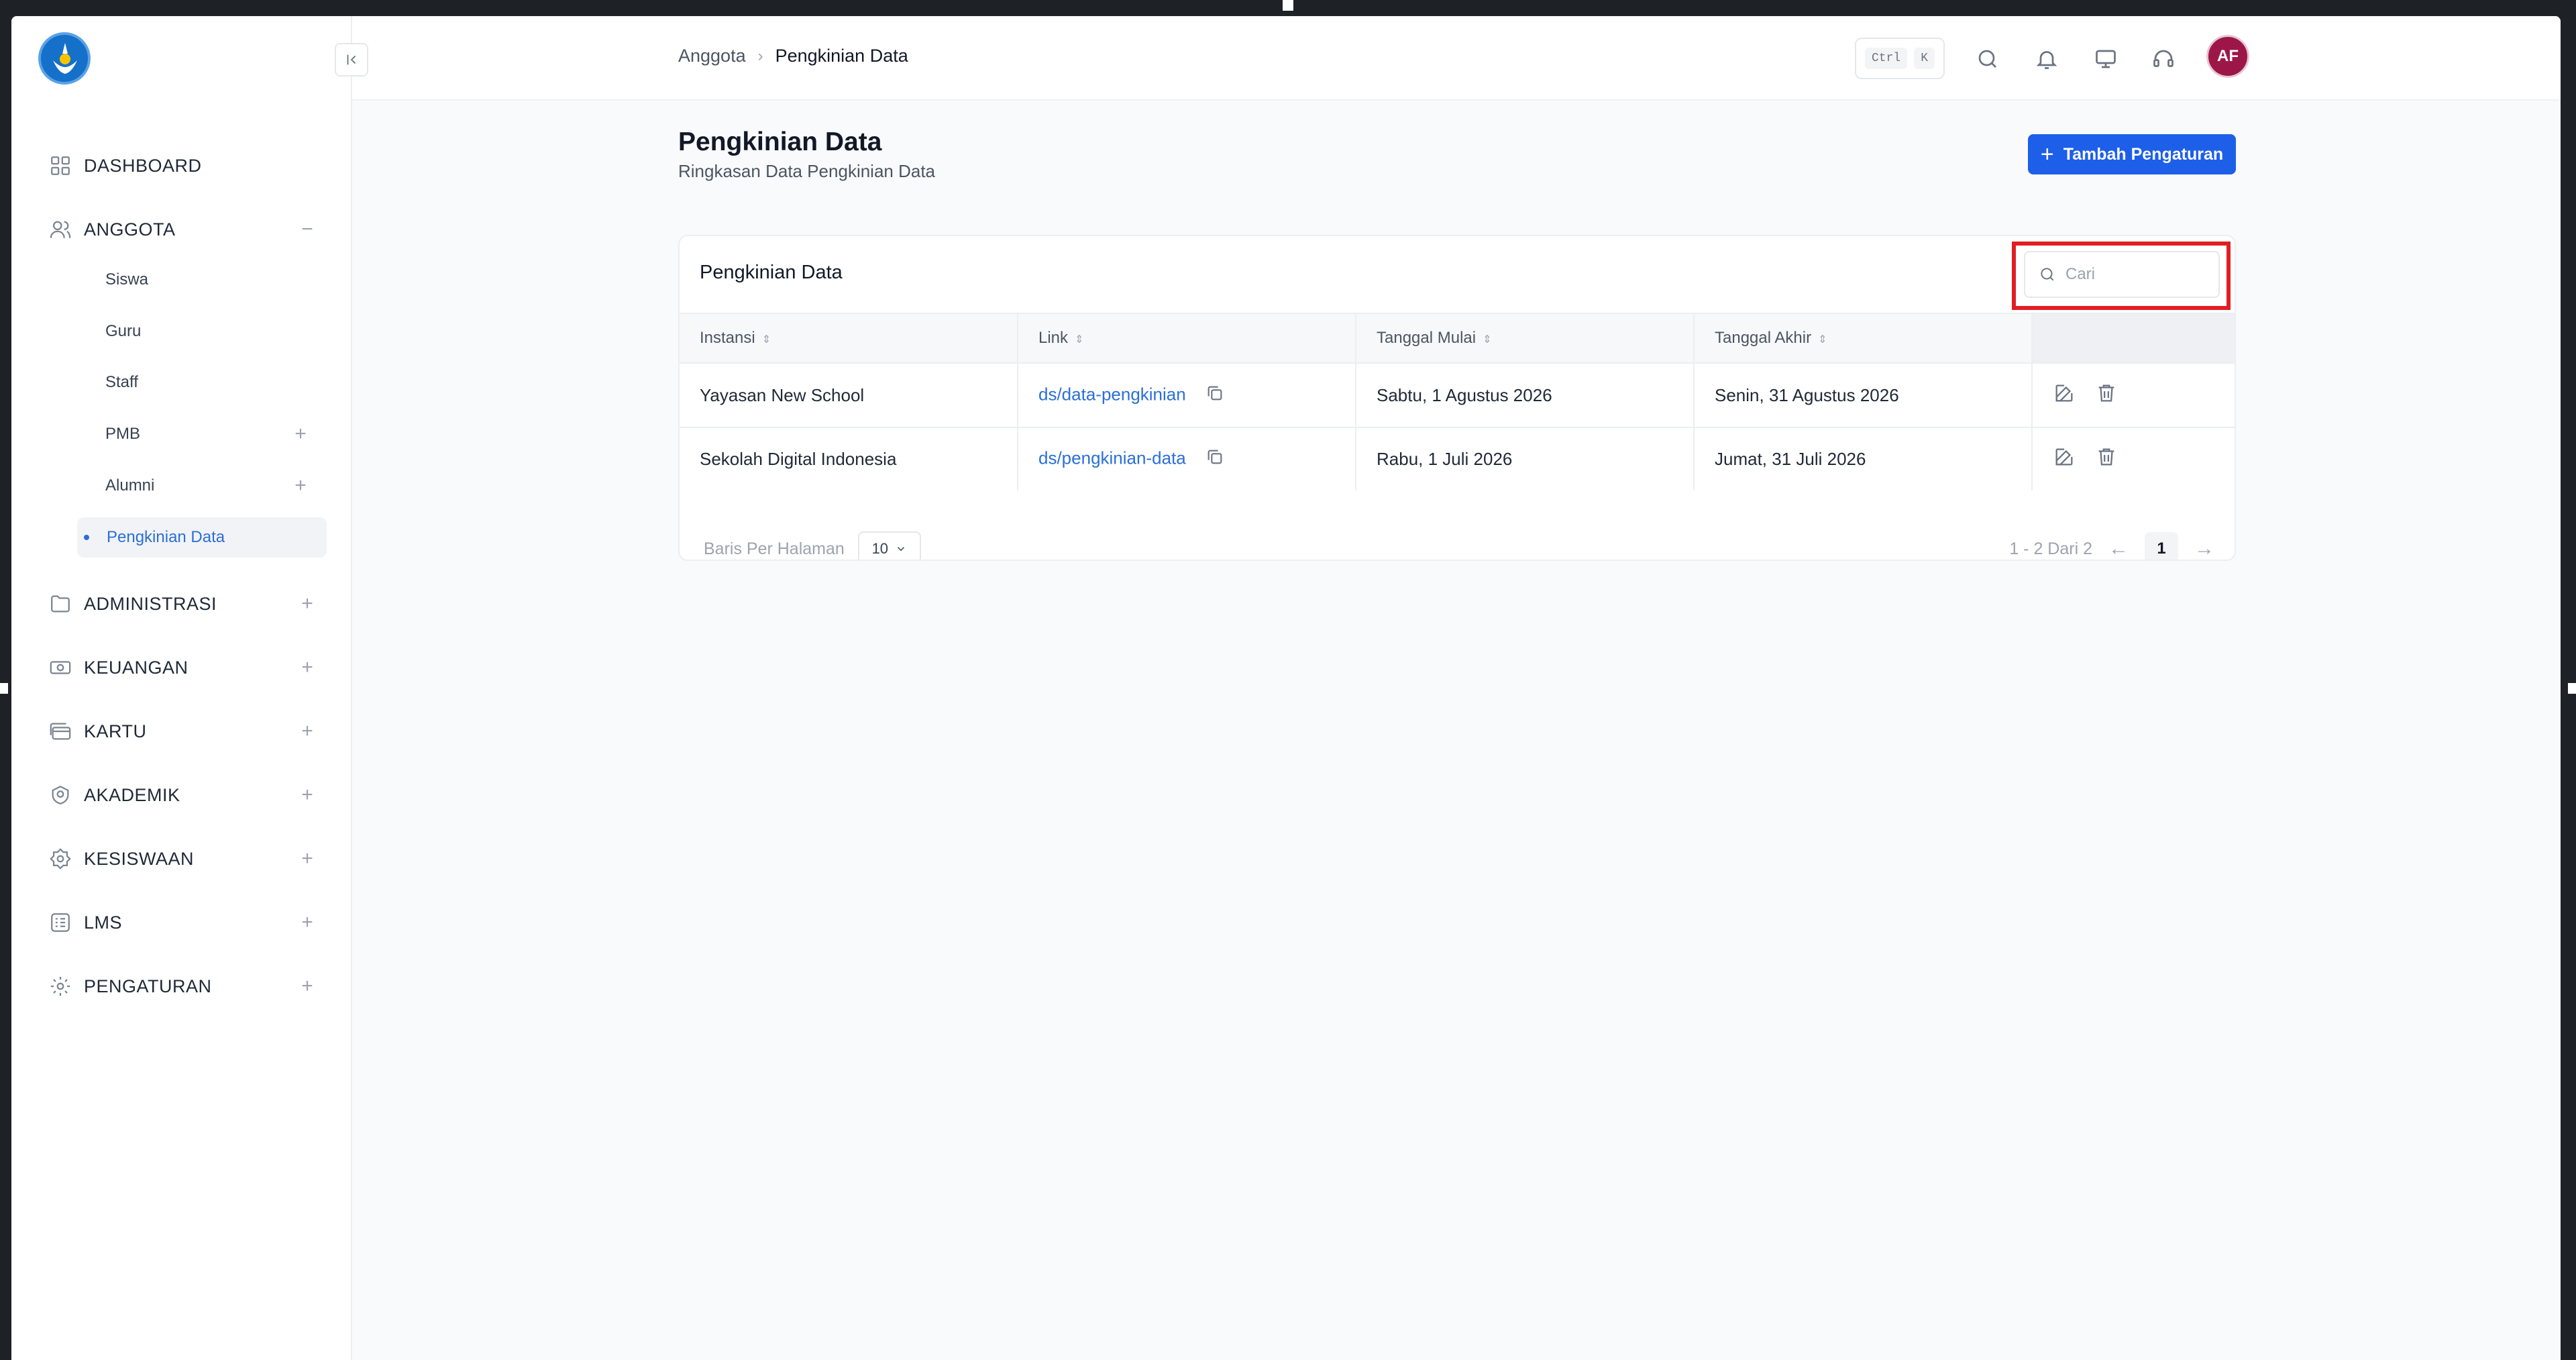 This screenshot has height=1360, width=2576. I want to click on sidebar-item-keuangan: KEUANGAN +, so click(183, 667).